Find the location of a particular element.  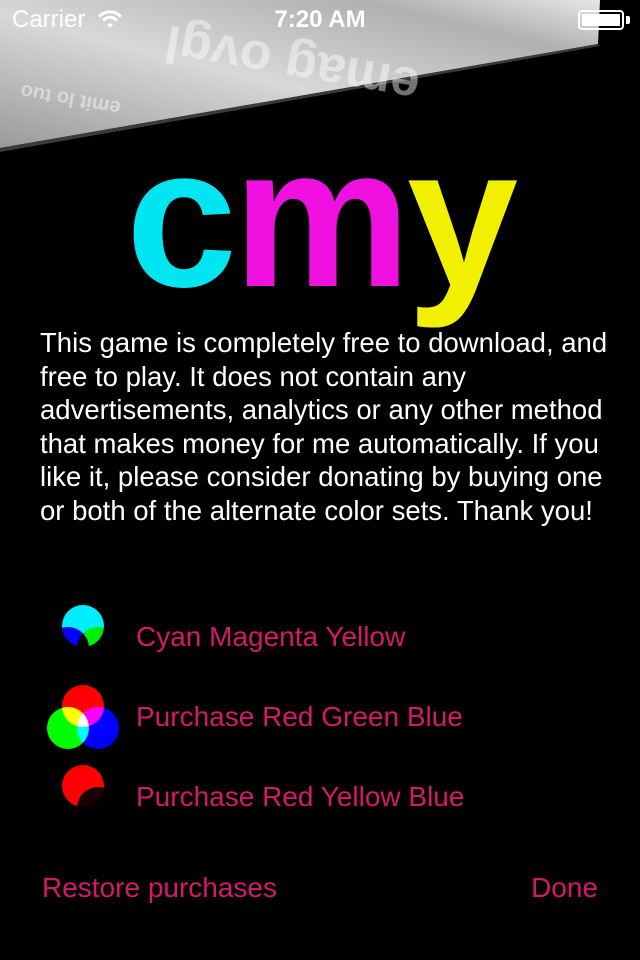

status-bar: Carrier 7:20 AM is located at coordinates (320, 20).